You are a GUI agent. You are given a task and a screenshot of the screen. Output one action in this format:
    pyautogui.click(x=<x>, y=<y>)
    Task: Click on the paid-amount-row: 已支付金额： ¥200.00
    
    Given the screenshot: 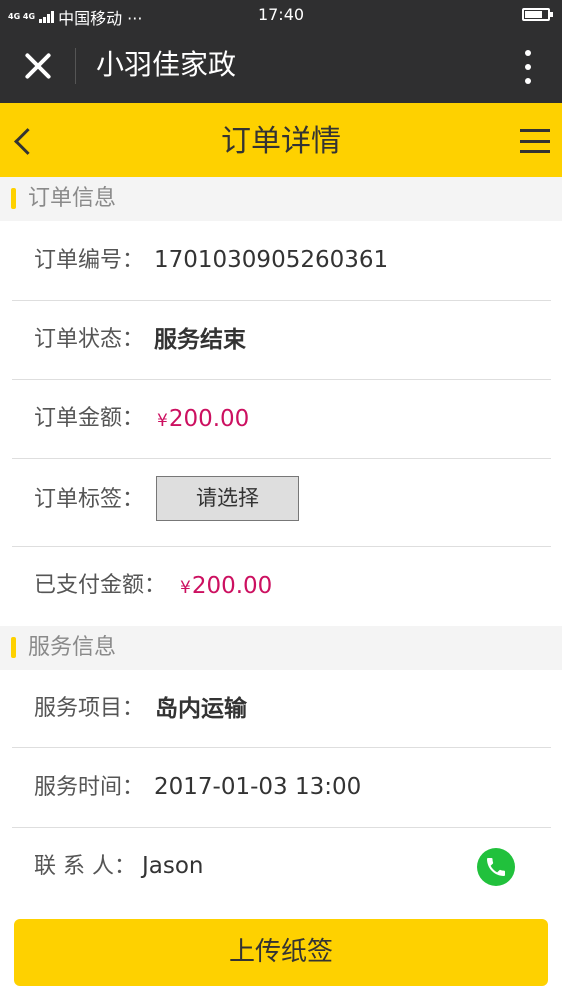 What is the action you would take?
    pyautogui.click(x=281, y=586)
    